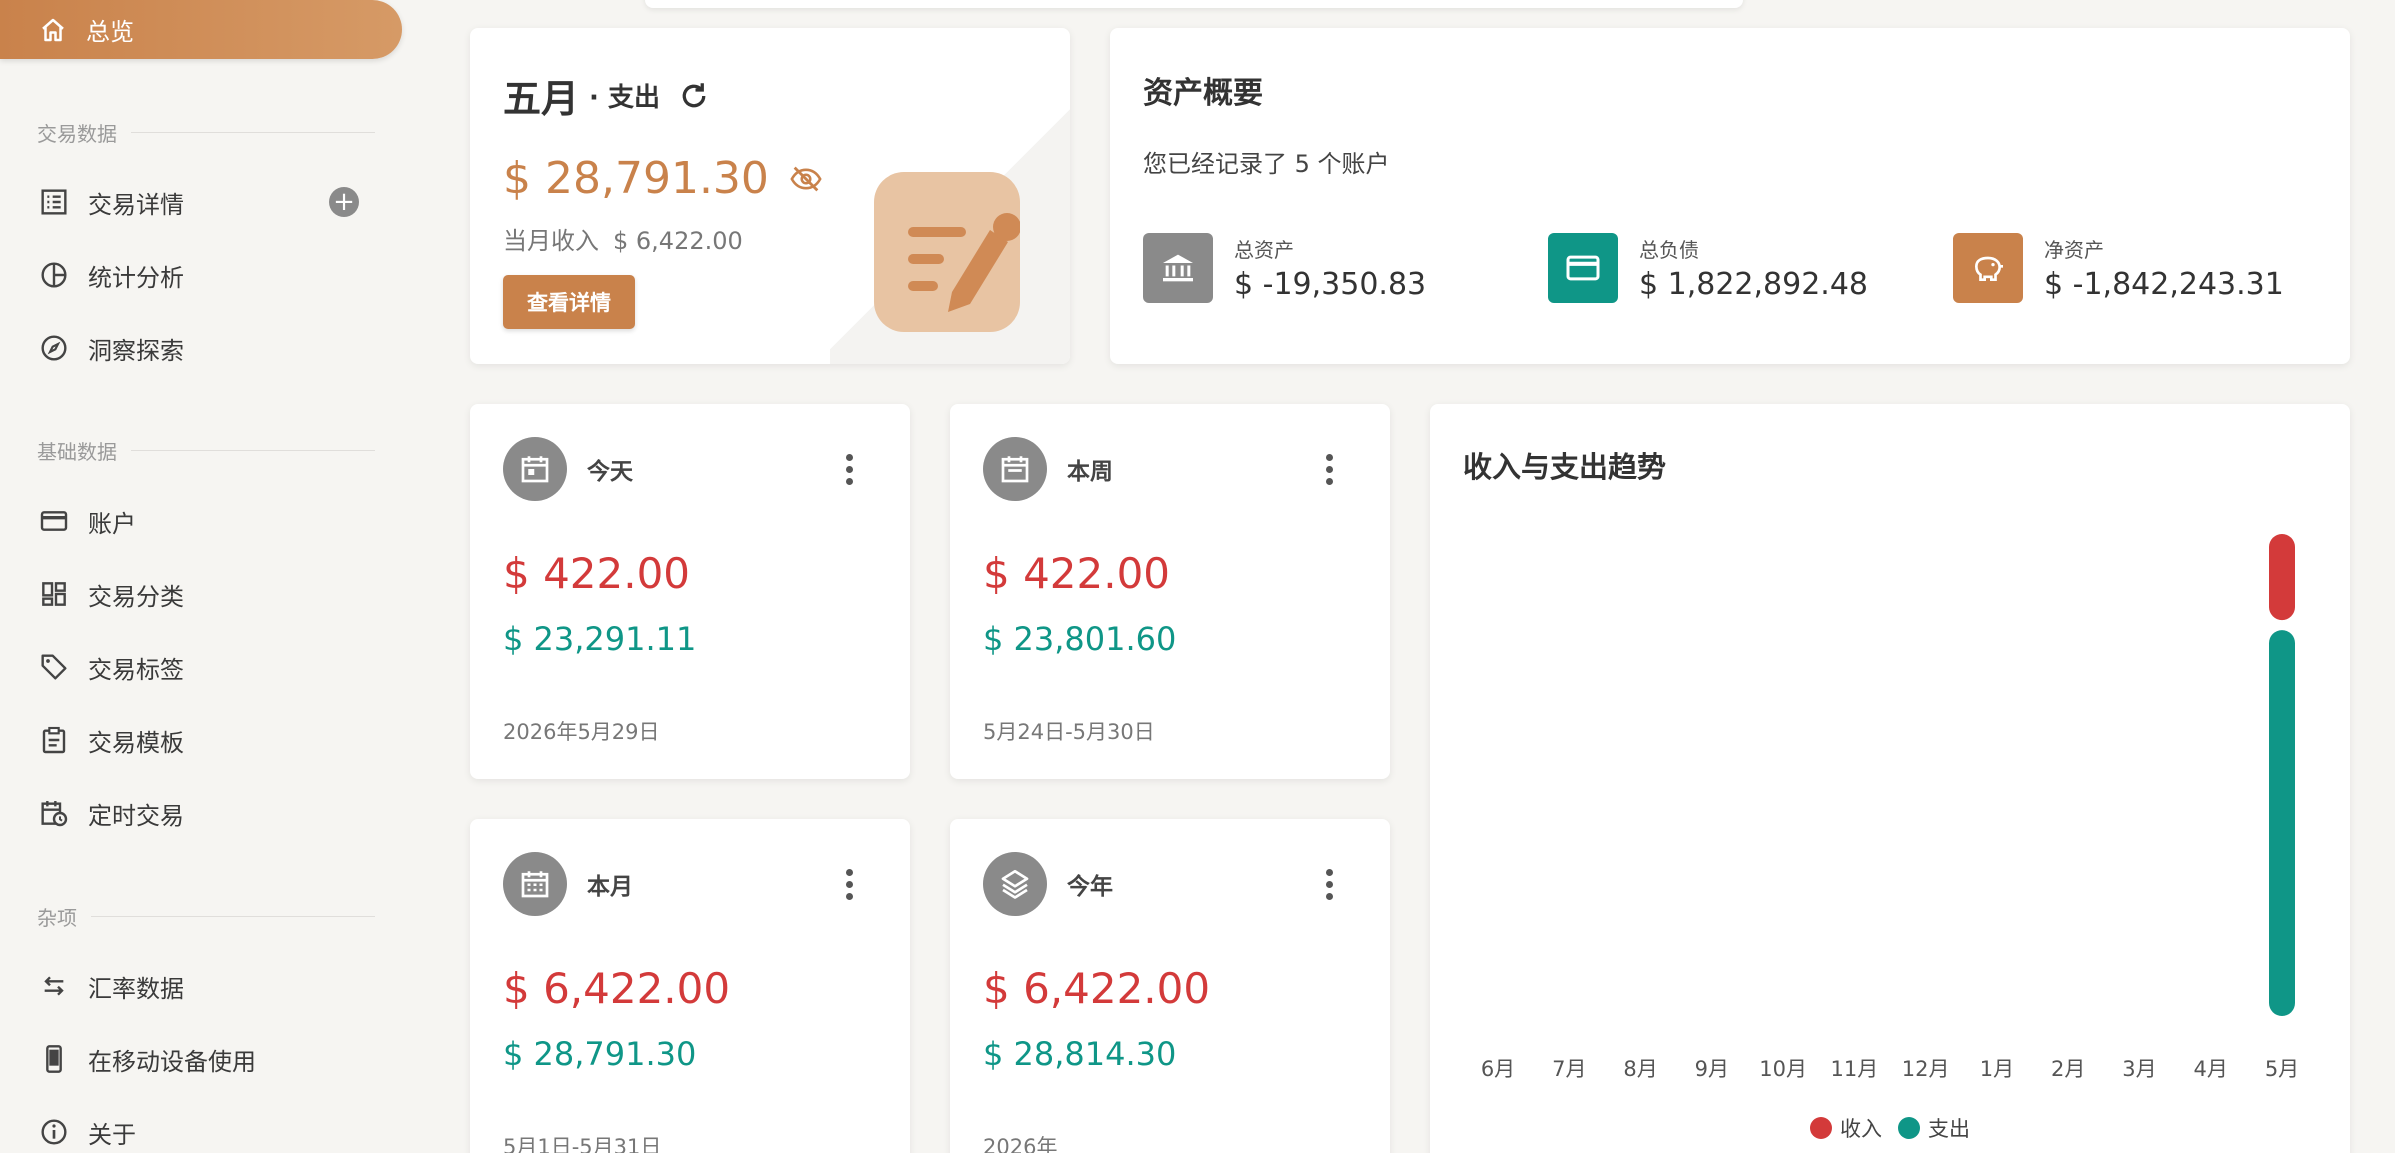 This screenshot has height=1153, width=2395. I want to click on x-tick-label: 6月, so click(1498, 1069).